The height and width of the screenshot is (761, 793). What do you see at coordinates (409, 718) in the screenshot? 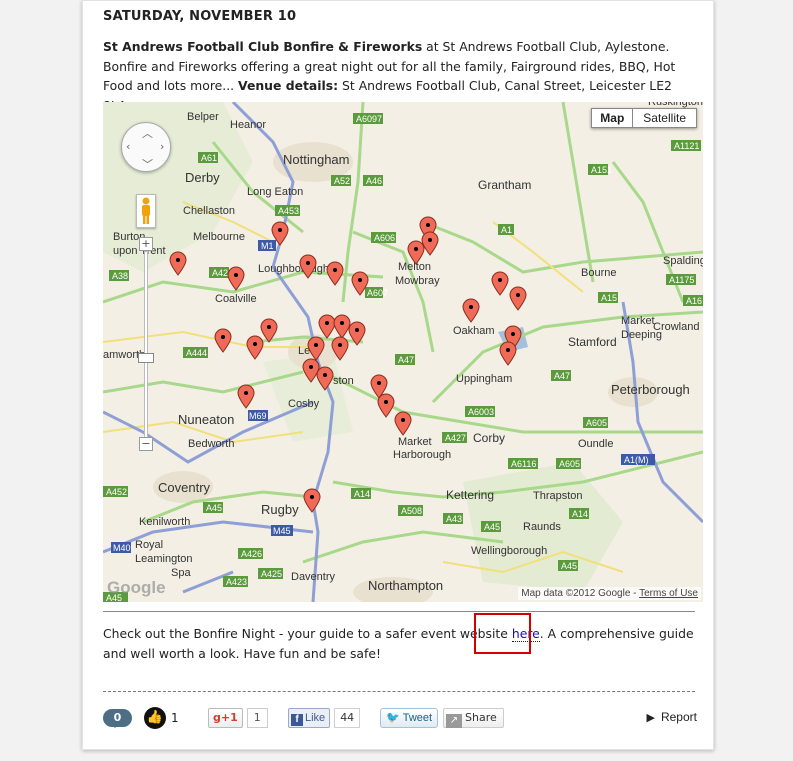
I see `tweet-button: 🐦 Tweet` at bounding box center [409, 718].